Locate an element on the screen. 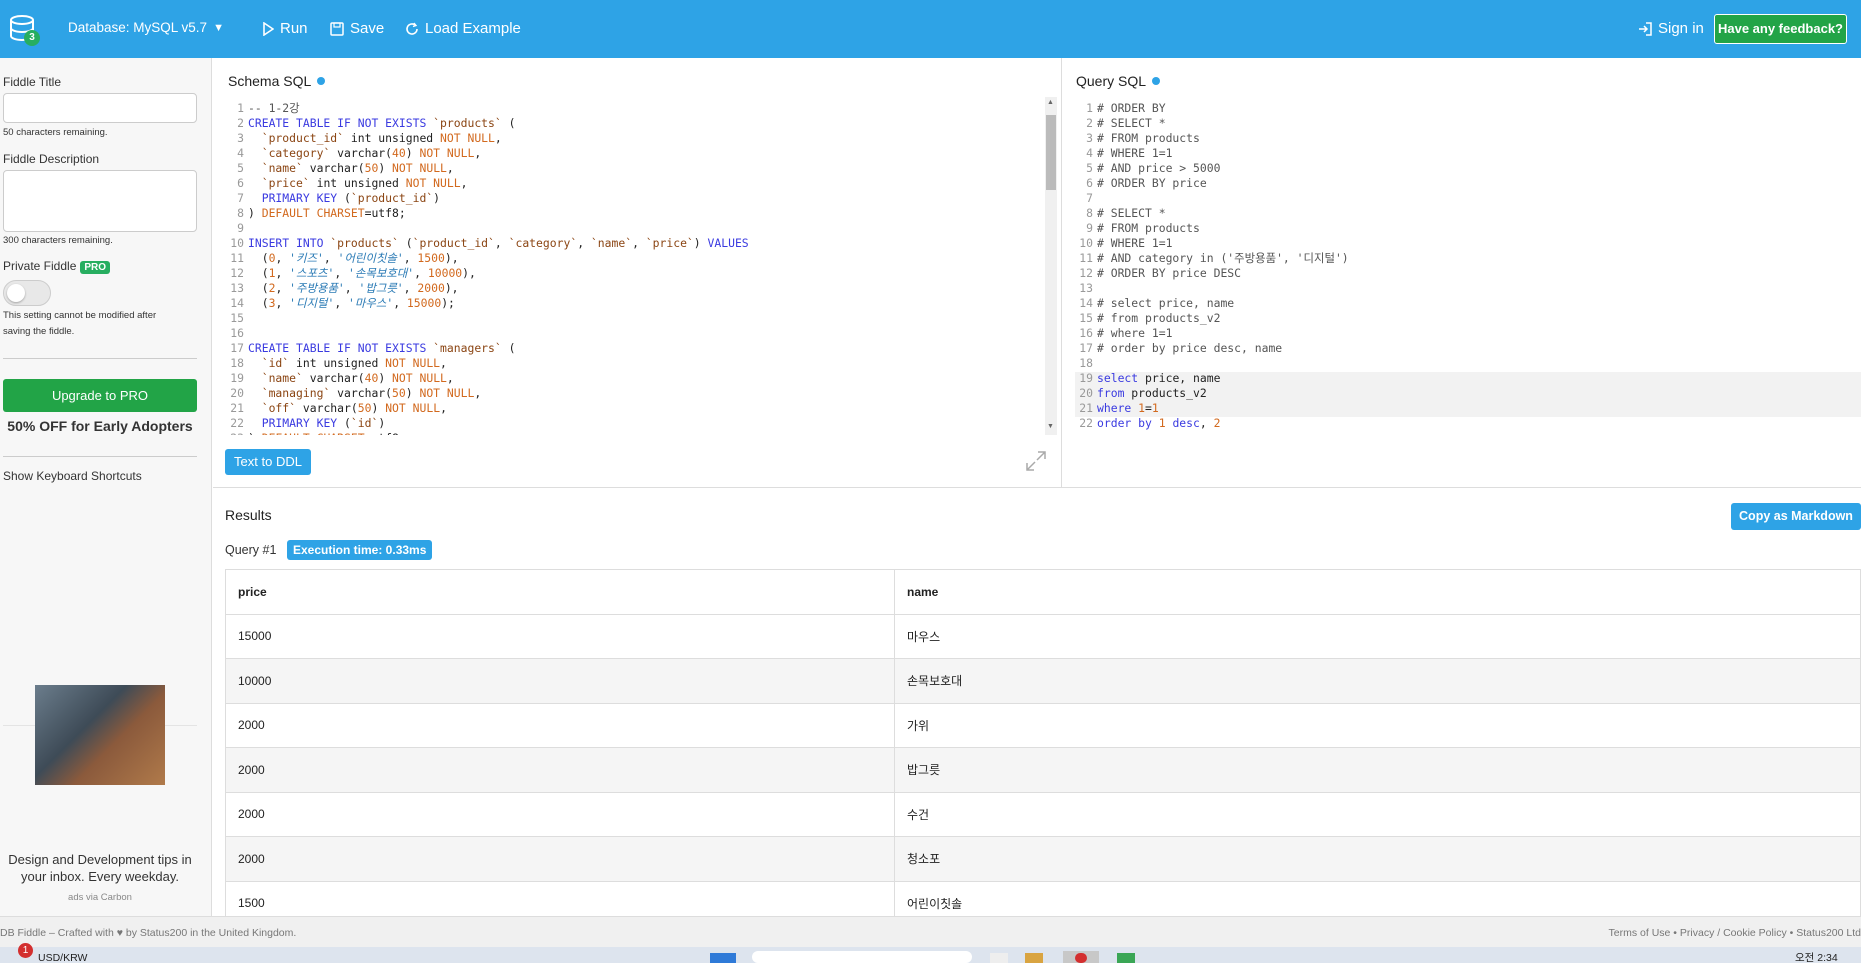 This screenshot has height=965, width=1861. upgrade-button: Upgrade to PRO is located at coordinates (100, 395).